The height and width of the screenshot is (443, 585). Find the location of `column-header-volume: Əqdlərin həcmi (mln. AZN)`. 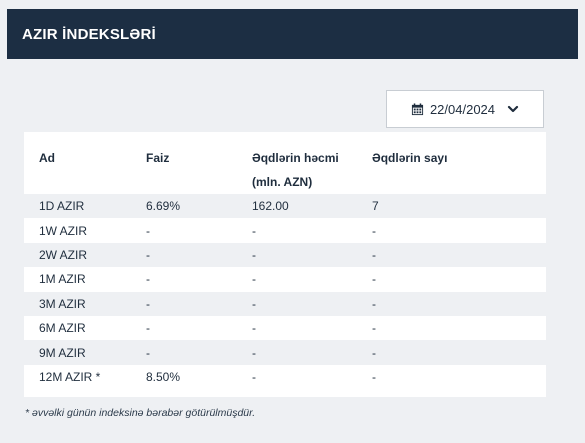

column-header-volume: Əqdlərin həcmi (mln. AZN) is located at coordinates (295, 170).